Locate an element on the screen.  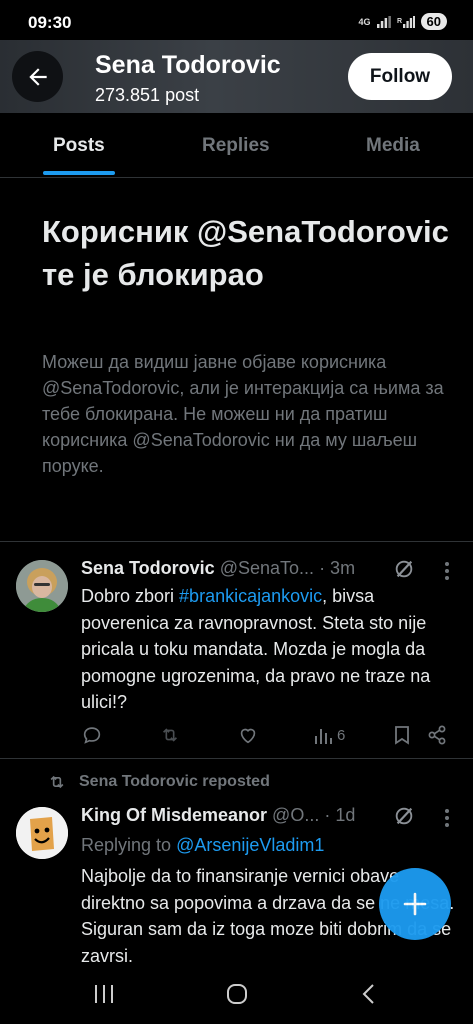
mention-link: @ArsenijeVladim1 is located at coordinates (250, 845).